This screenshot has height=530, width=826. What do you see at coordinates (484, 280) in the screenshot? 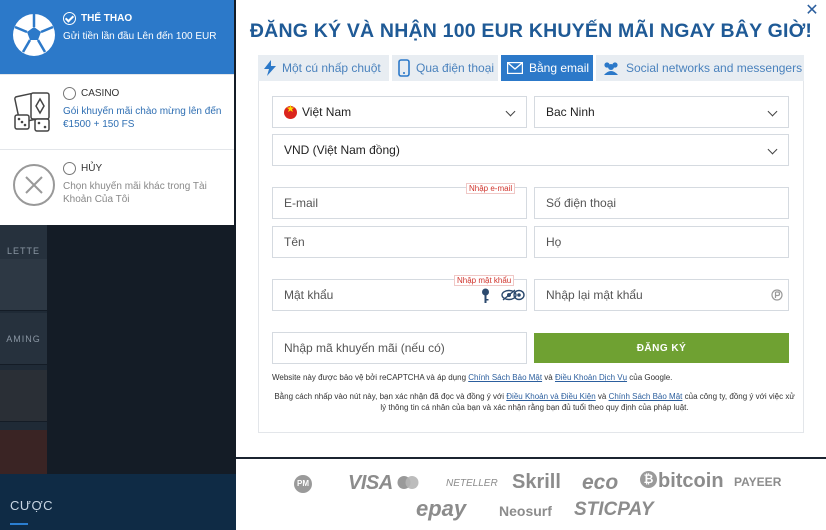
I see `password-validation-hint: Nhập mật khẩu` at bounding box center [484, 280].